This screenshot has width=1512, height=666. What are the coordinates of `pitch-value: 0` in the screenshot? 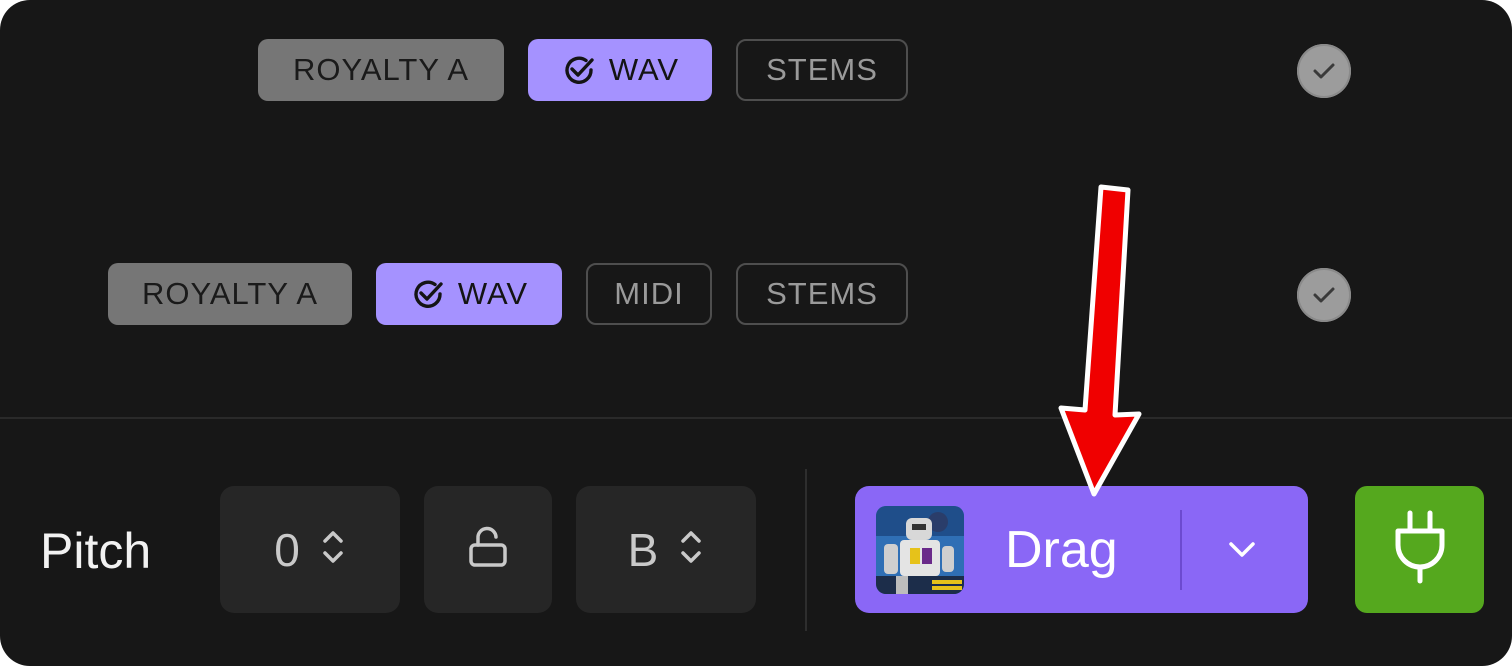 It's located at (287, 549).